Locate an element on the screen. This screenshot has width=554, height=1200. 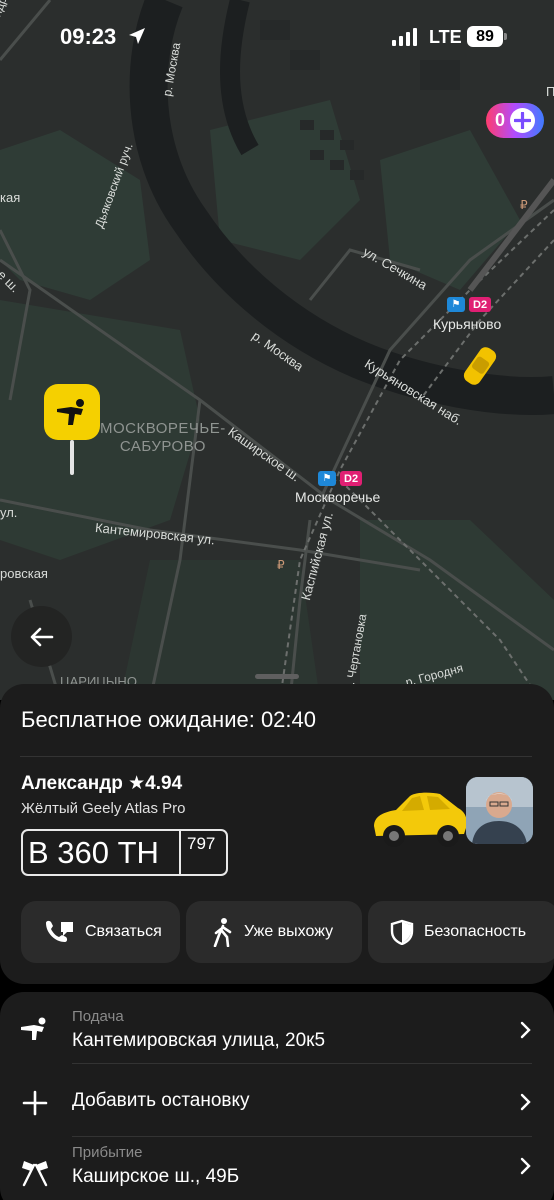
add-stop-label: Добавить остановку is located at coordinates (161, 1100).